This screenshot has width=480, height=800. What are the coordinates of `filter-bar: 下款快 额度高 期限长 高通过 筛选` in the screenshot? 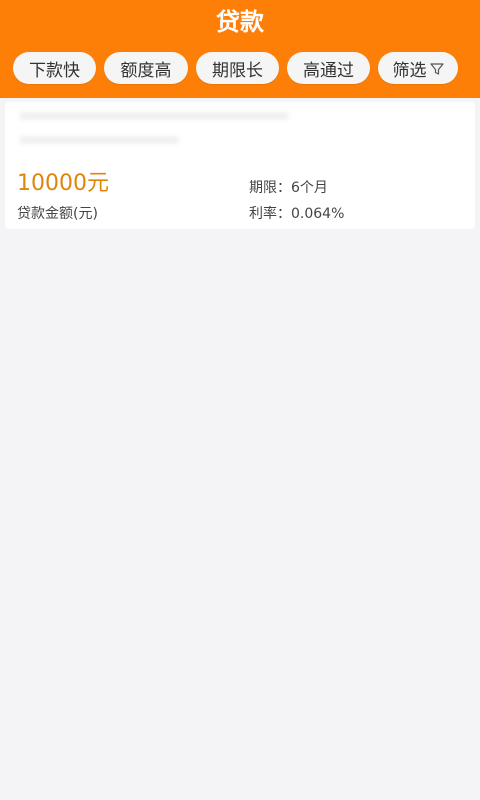 It's located at (235, 68).